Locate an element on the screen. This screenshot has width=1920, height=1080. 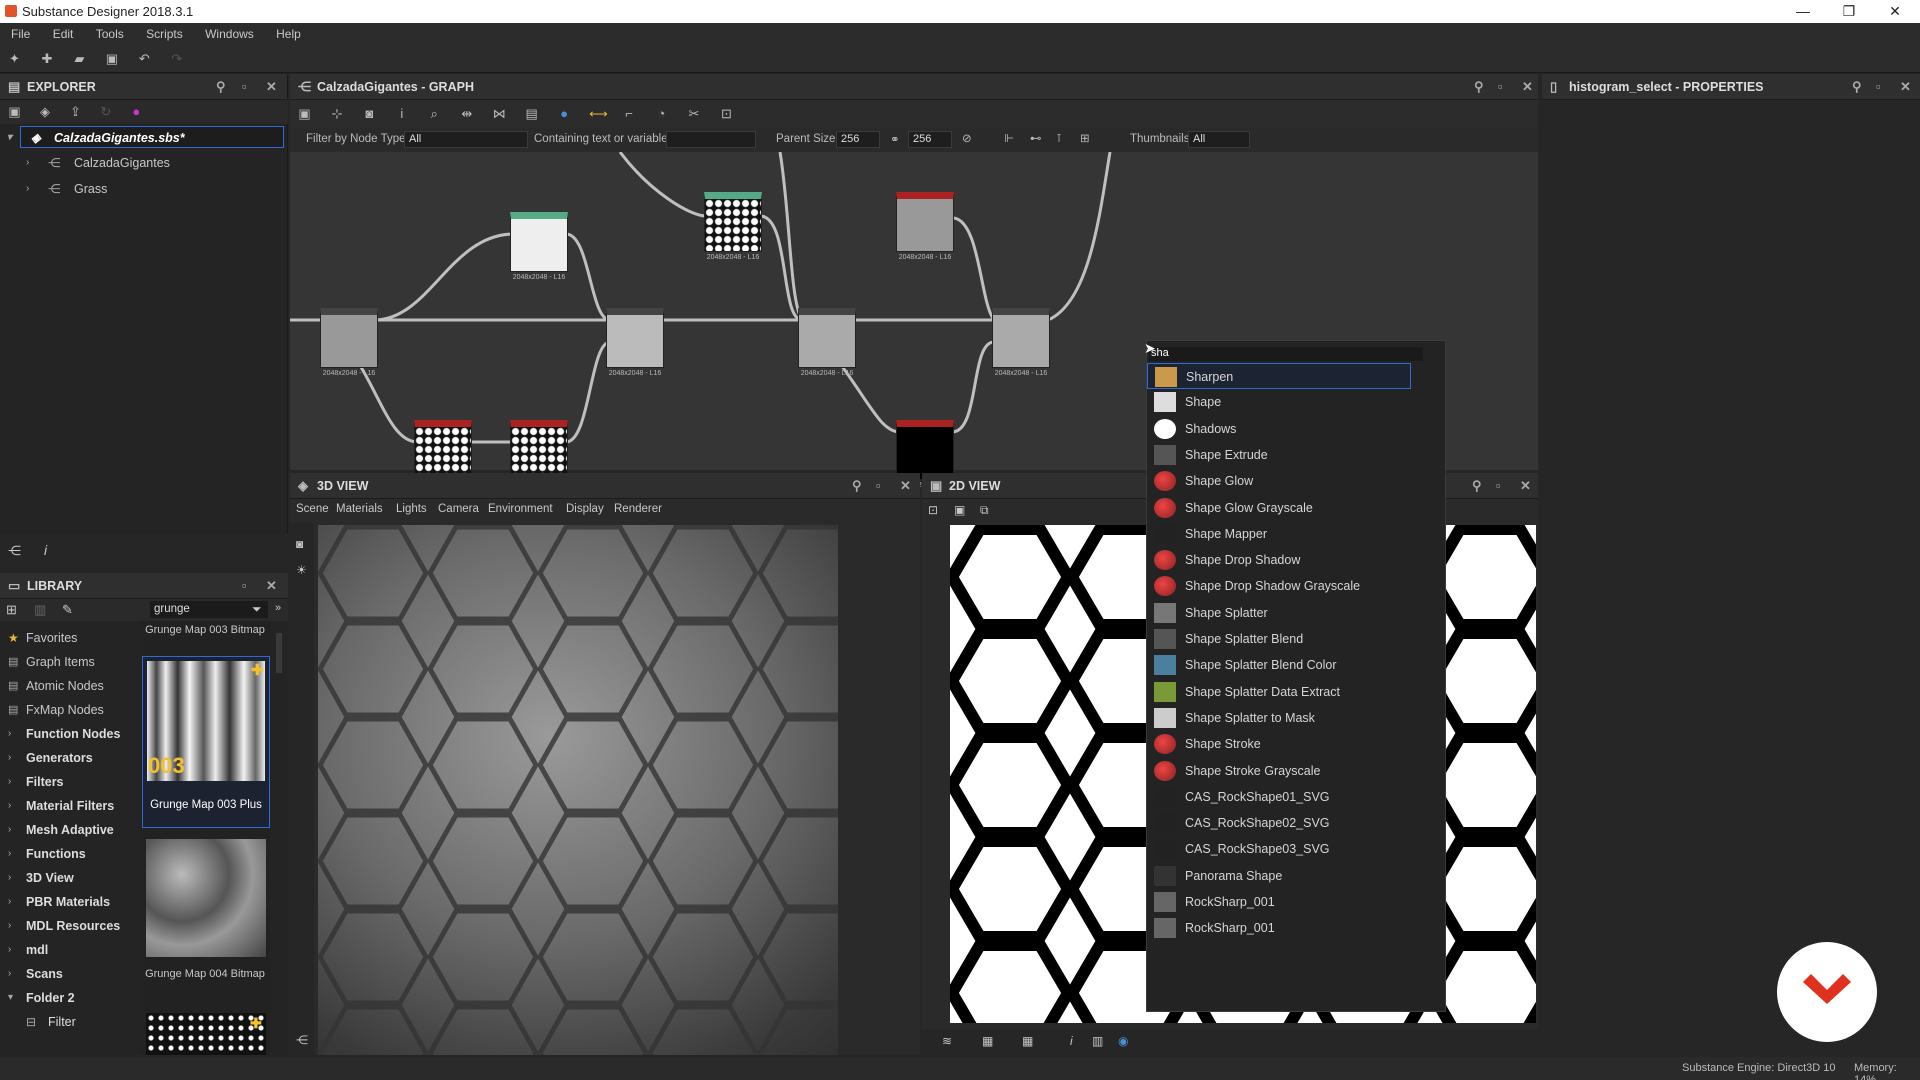
node-search-result: Sharpen is located at coordinates (1279, 376).